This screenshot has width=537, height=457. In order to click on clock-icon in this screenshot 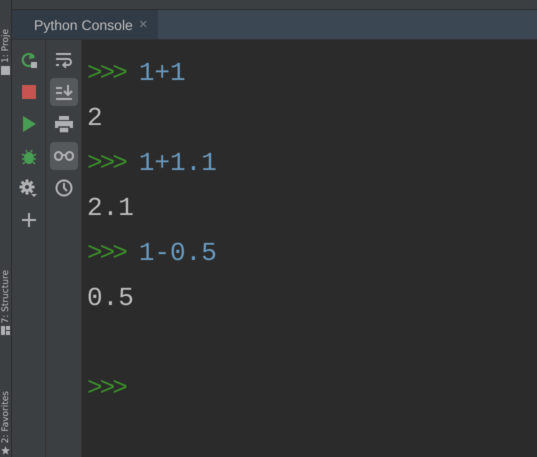, I will do `click(63, 188)`.